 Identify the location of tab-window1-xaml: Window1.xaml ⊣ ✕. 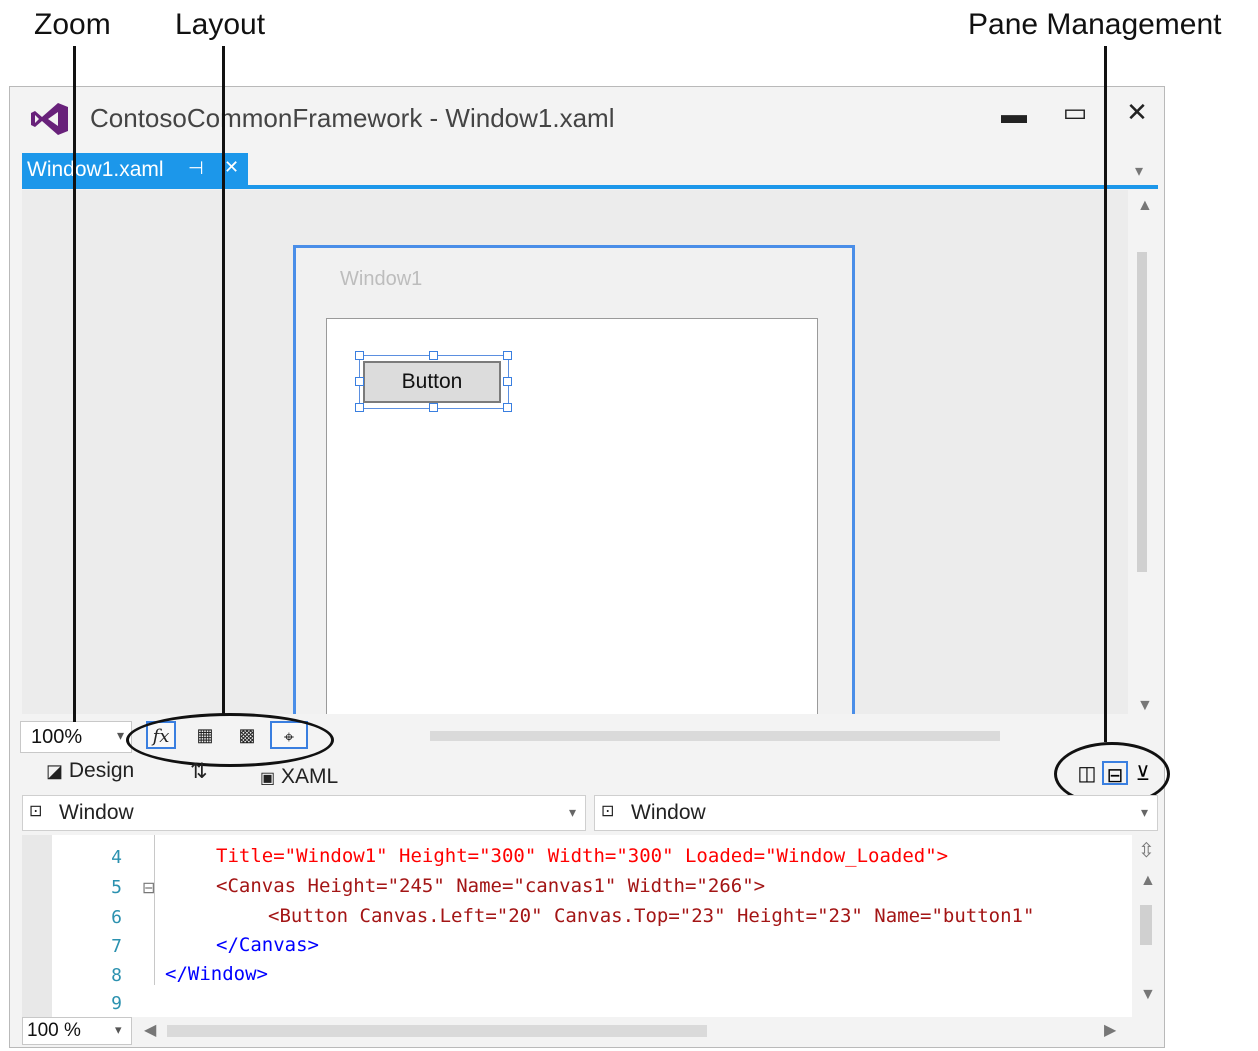
(135, 171).